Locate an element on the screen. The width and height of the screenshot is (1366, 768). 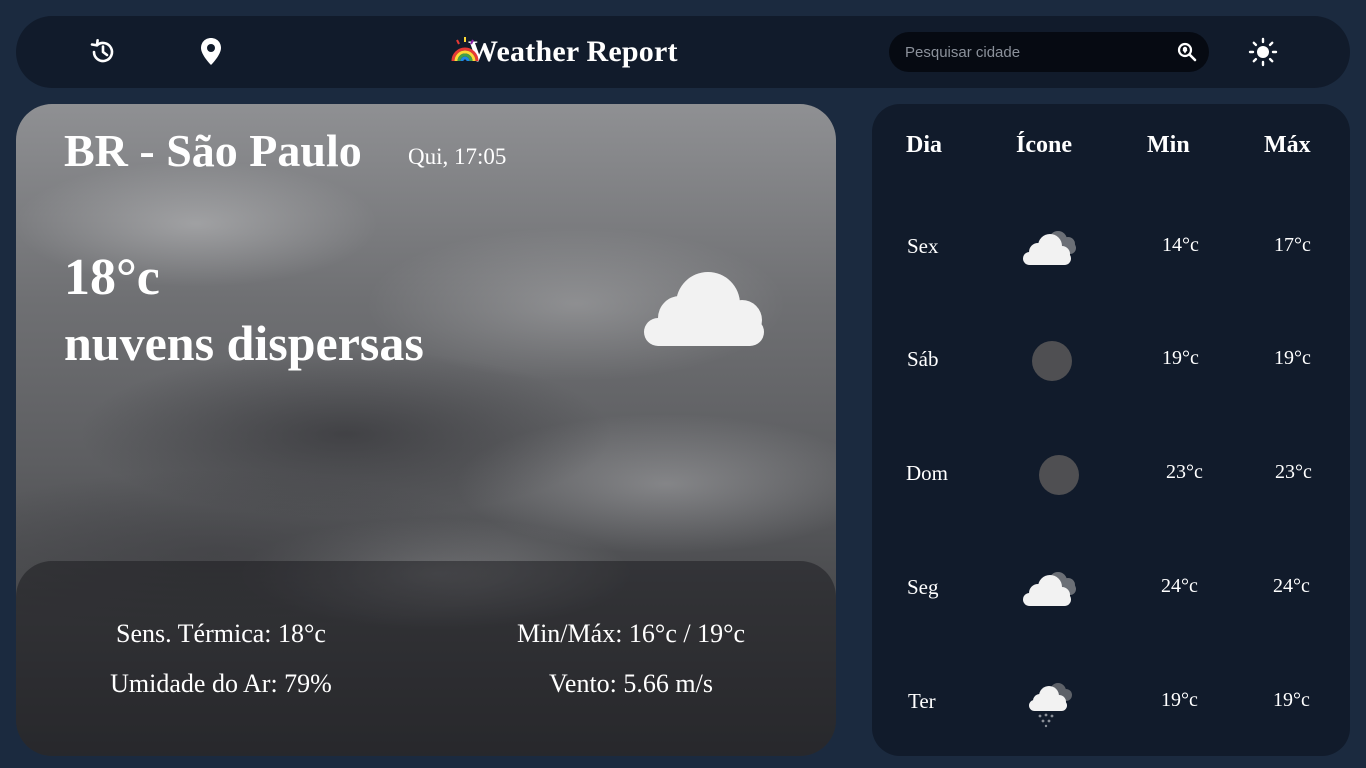
wind-speed: Vento: 5.66 m/s is located at coordinates (631, 683).